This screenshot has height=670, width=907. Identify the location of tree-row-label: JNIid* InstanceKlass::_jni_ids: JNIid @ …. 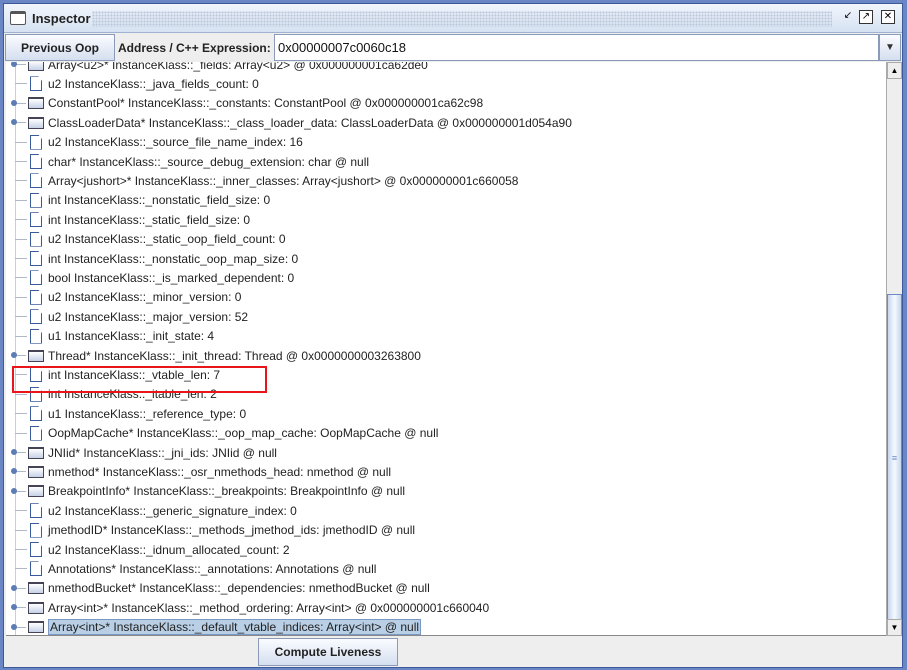
(162, 452).